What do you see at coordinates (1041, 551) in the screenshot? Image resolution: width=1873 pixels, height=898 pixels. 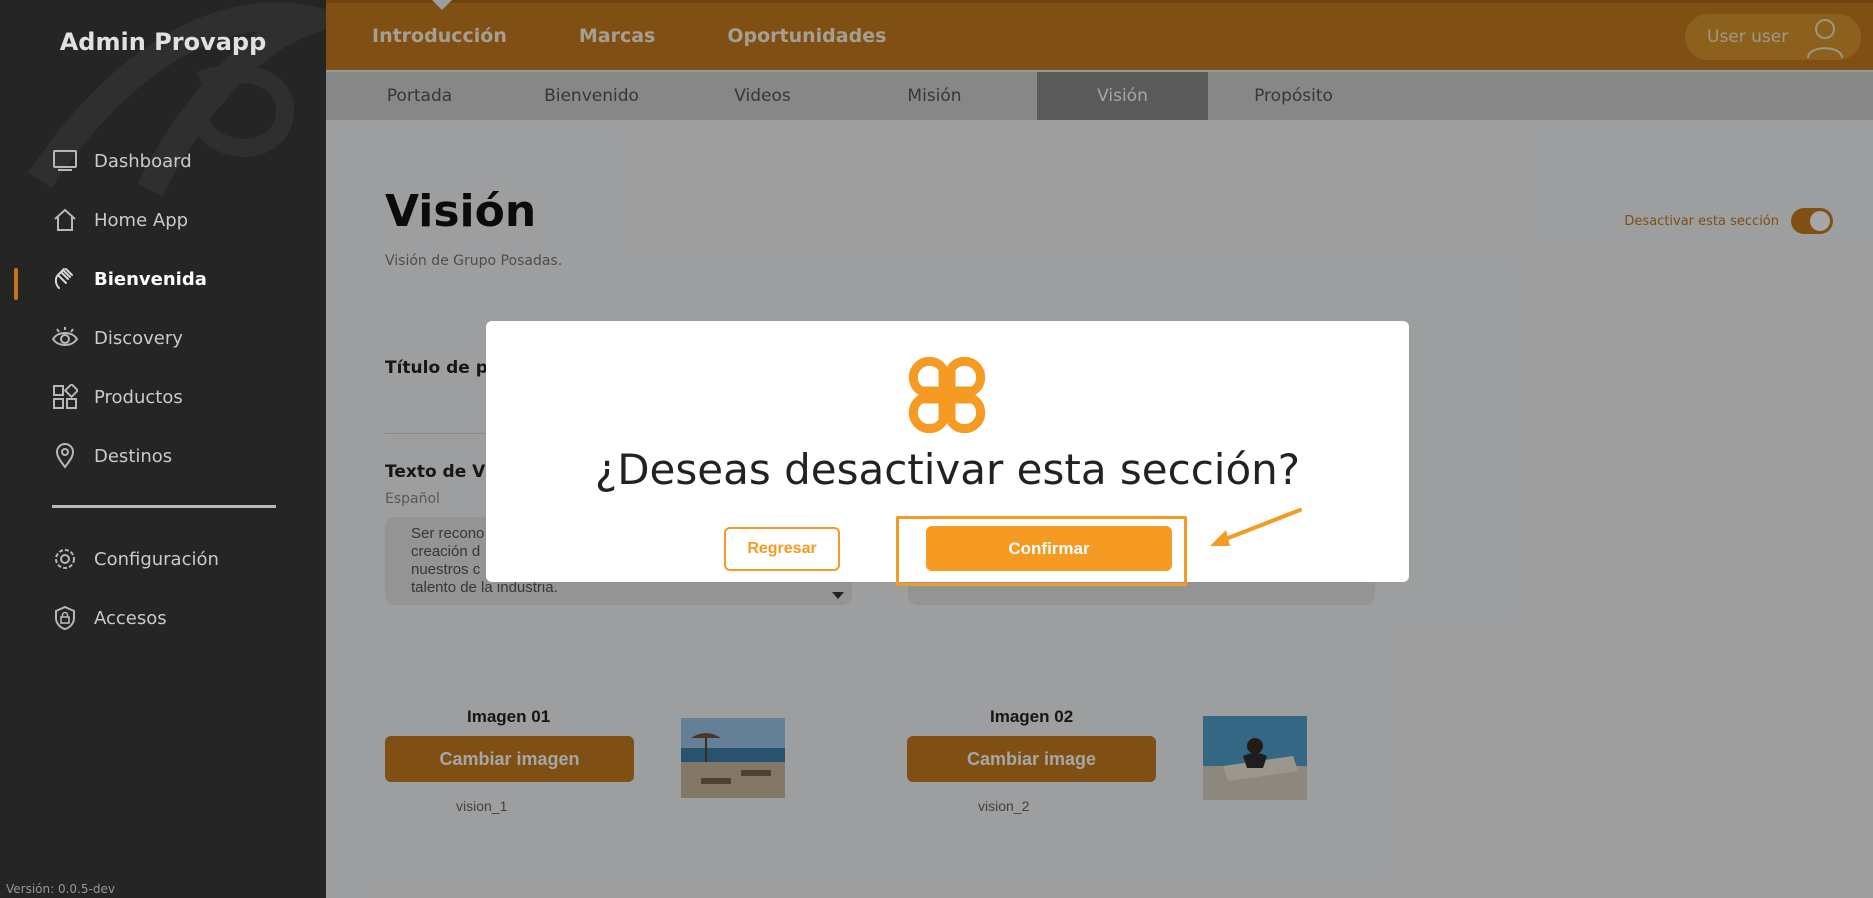 I see `confirm-highlight-box` at bounding box center [1041, 551].